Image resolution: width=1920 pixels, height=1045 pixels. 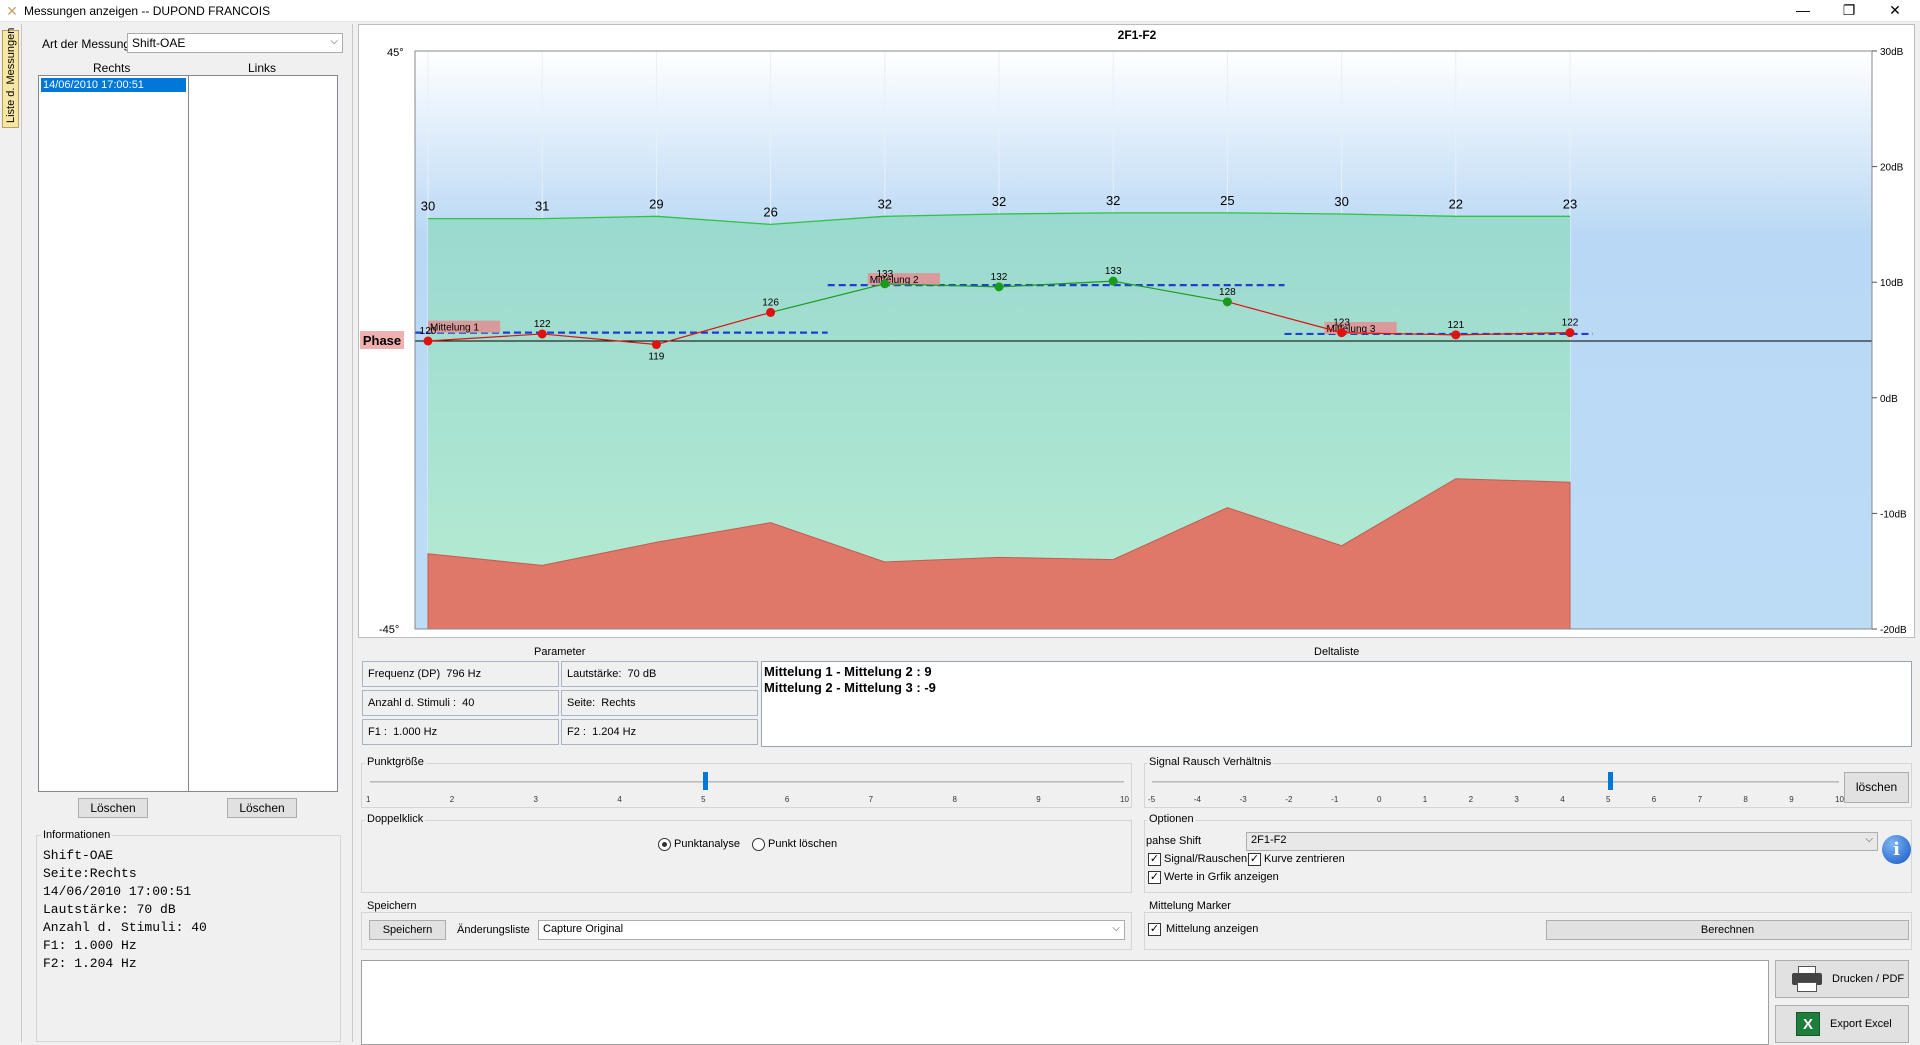 I want to click on save-button: Speichern, so click(x=407, y=930).